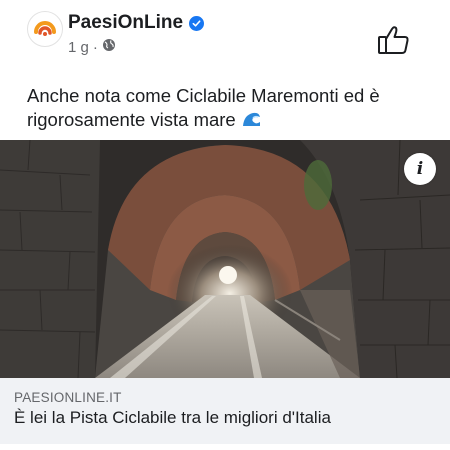 Image resolution: width=450 pixels, height=450 pixels. Describe the element at coordinates (197, 23) in the screenshot. I see `verified-badge-icon` at that location.